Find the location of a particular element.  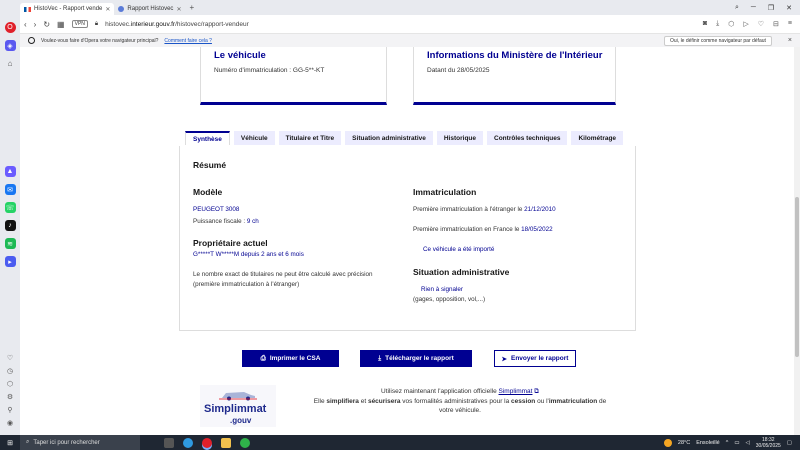

tab-controles-techniques: Contrôles techniques is located at coordinates (527, 138).